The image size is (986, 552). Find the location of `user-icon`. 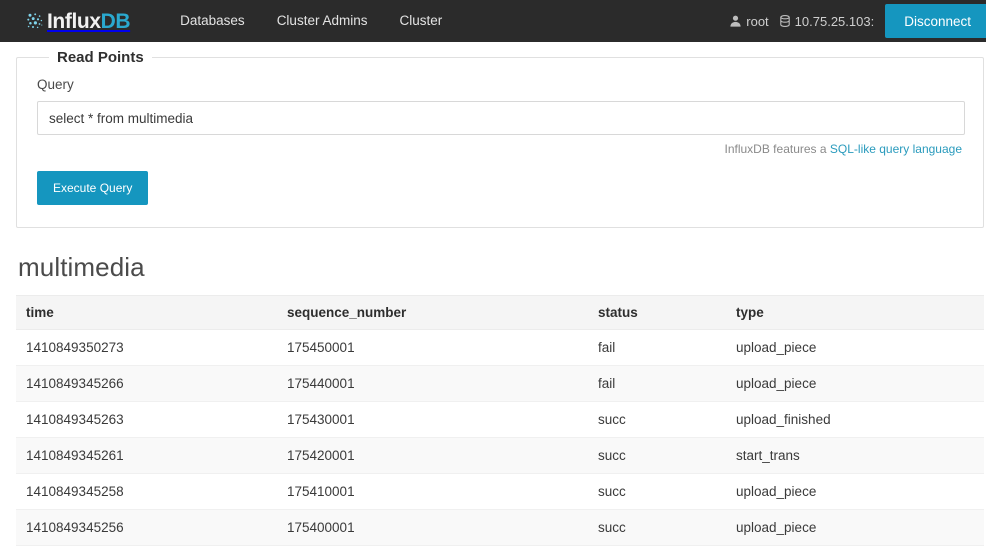

user-icon is located at coordinates (735, 21).